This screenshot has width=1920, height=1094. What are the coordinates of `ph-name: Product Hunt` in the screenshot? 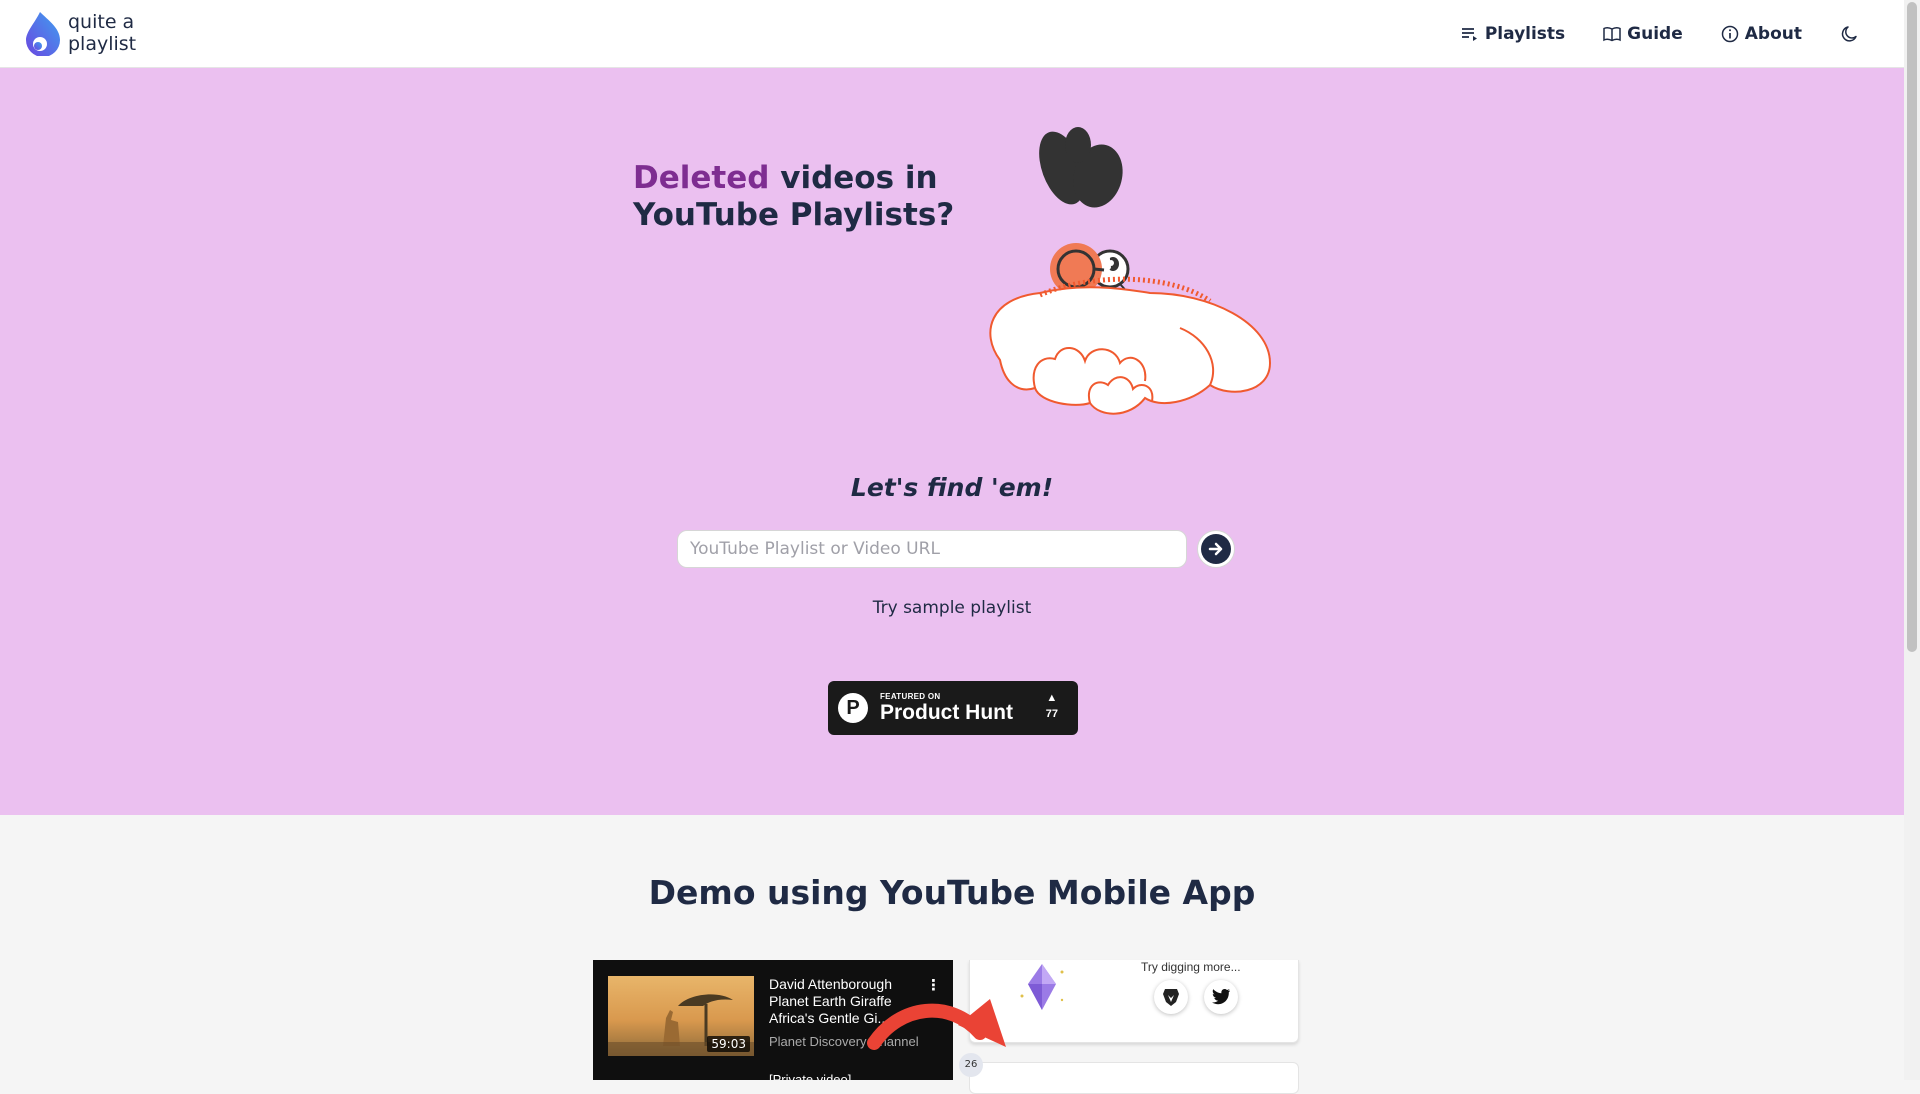 It's located at (946, 712).